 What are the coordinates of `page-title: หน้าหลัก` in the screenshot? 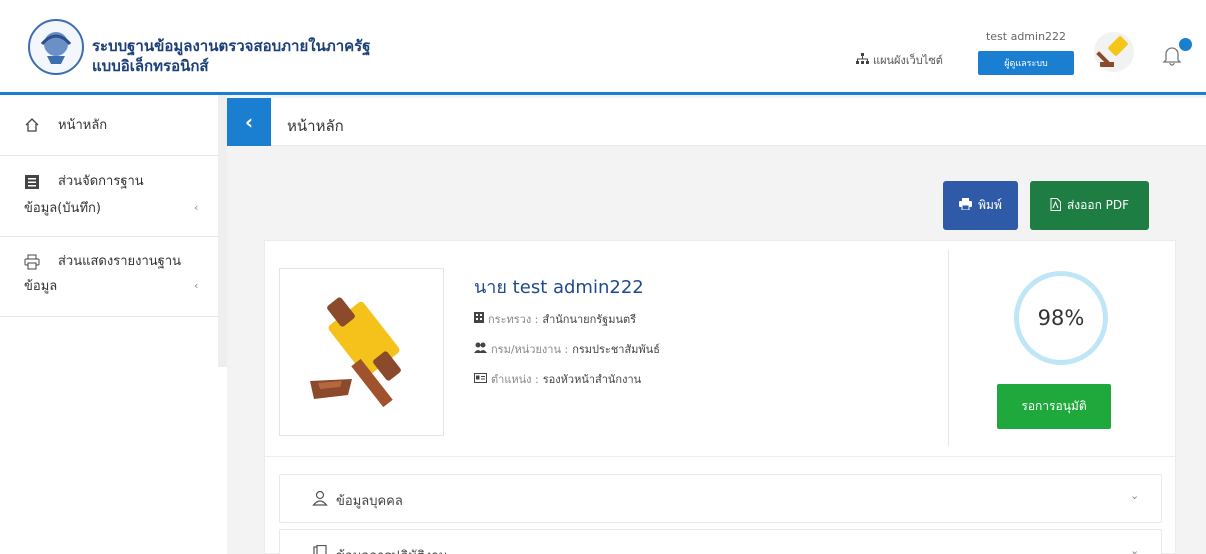 It's located at (315, 126).